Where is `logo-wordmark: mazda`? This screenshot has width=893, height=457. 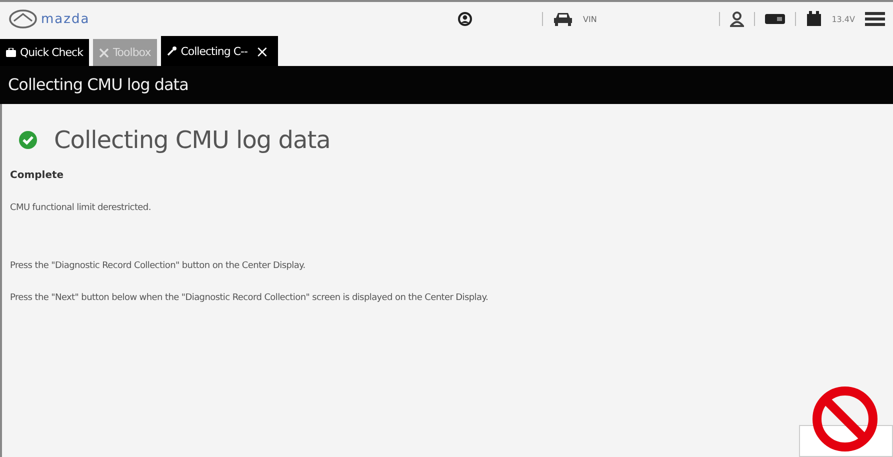
logo-wordmark: mazda is located at coordinates (65, 19).